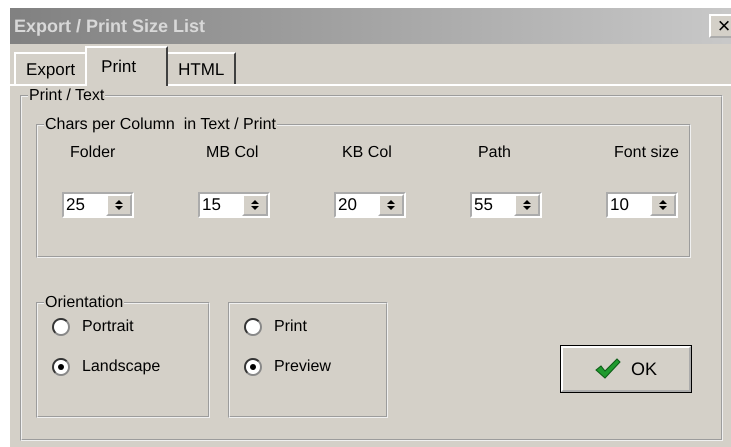 This screenshot has width=731, height=447. Describe the element at coordinates (121, 367) in the screenshot. I see `radio-label: Landscape` at that location.